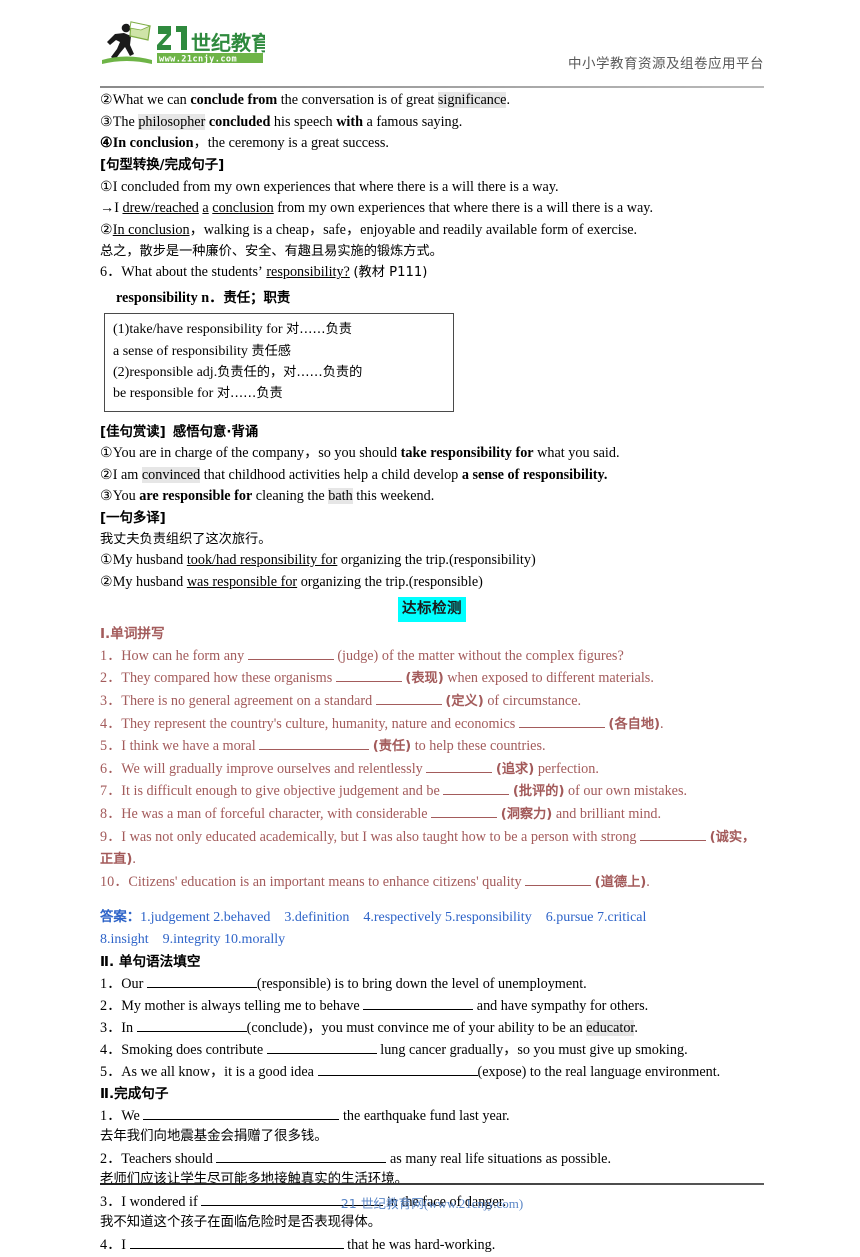 The width and height of the screenshot is (860, 1257). What do you see at coordinates (147, 143) in the screenshot?
I see `ex4-bold: ④In conclusion` at bounding box center [147, 143].